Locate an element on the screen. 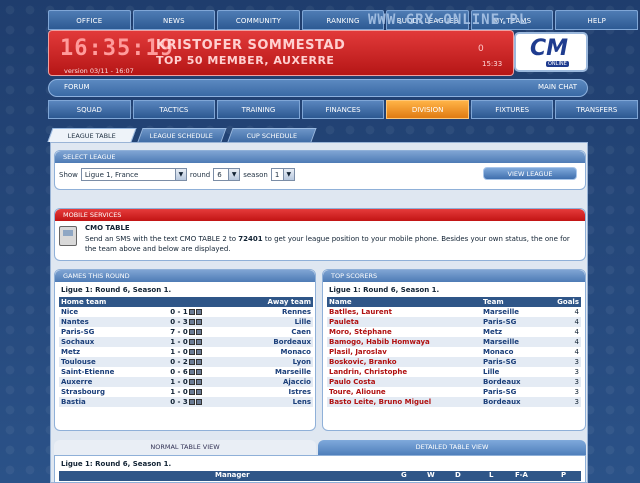 The height and width of the screenshot is (483, 640). forum-bar is located at coordinates (318, 88).